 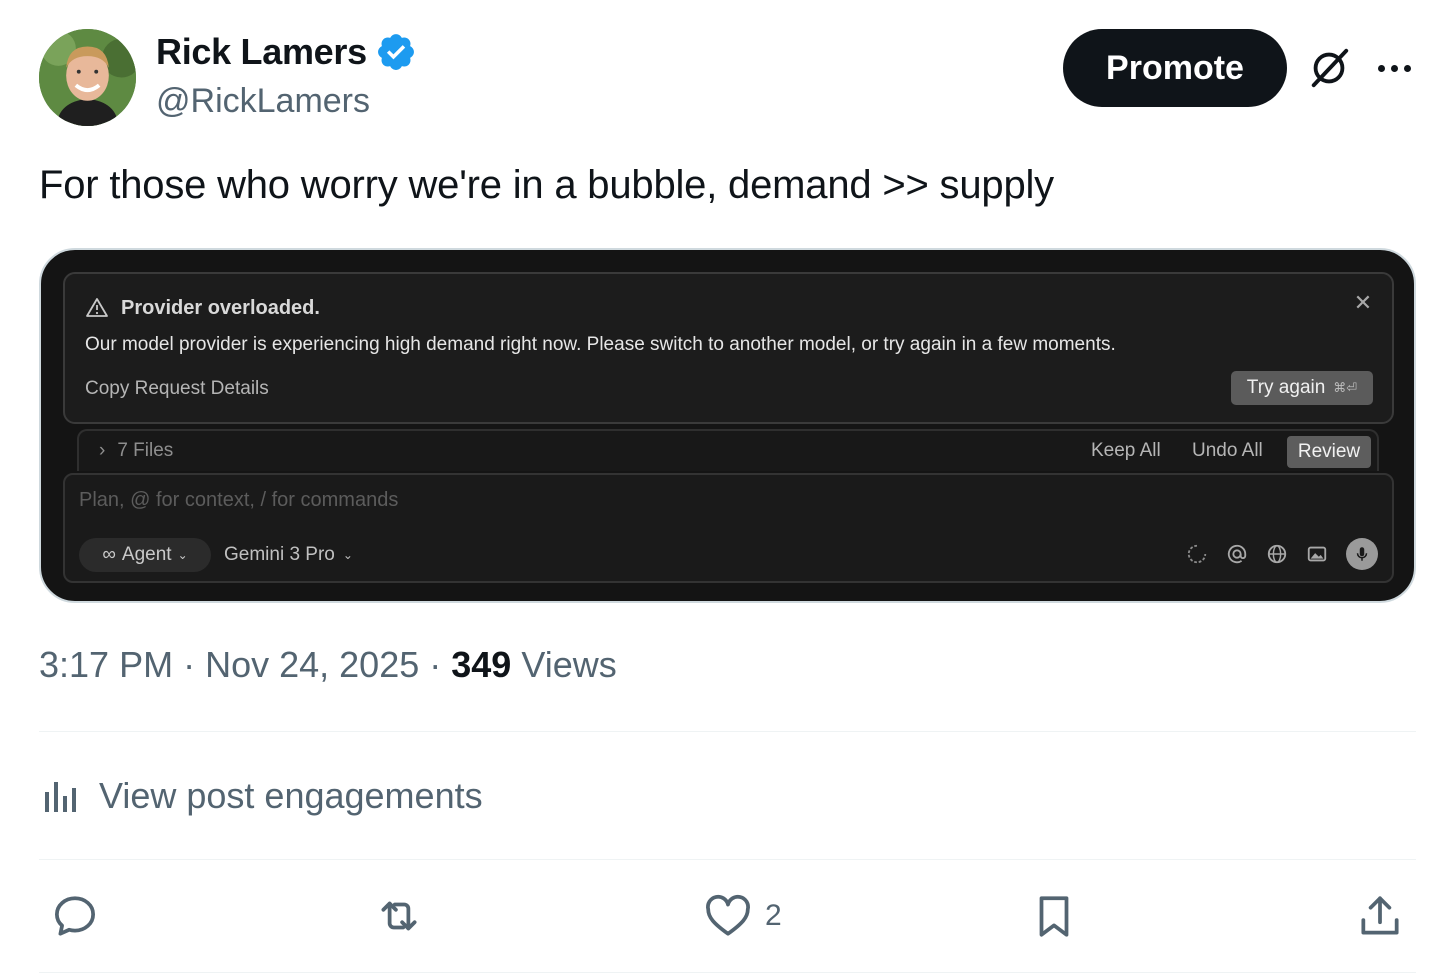 I want to click on bookmark-icon, so click(x=1054, y=916).